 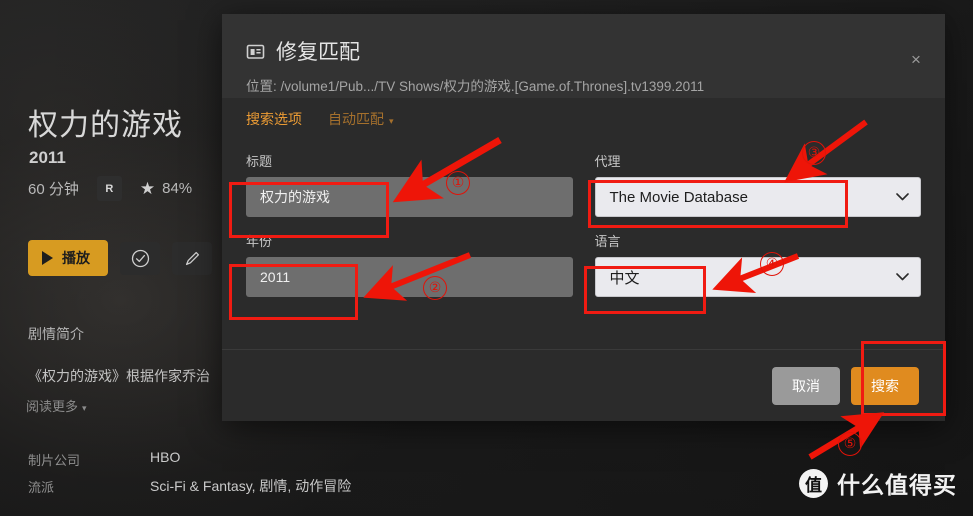 What do you see at coordinates (47, 258) in the screenshot?
I see `play-icon` at bounding box center [47, 258].